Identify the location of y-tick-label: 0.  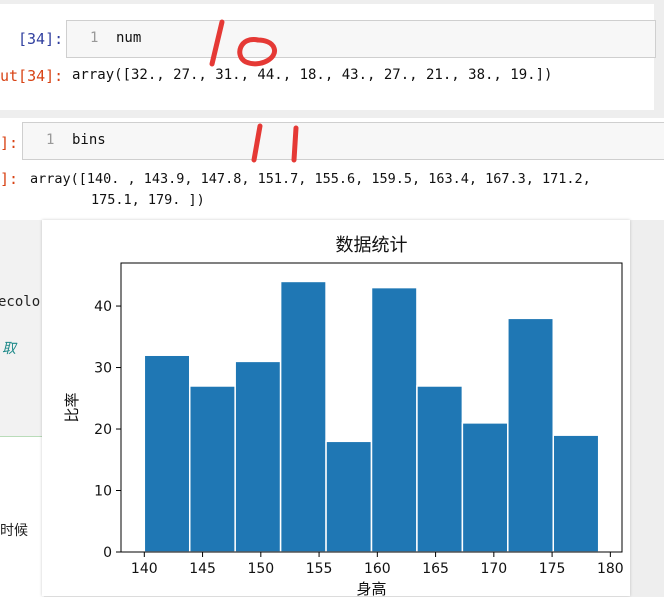
(107, 553).